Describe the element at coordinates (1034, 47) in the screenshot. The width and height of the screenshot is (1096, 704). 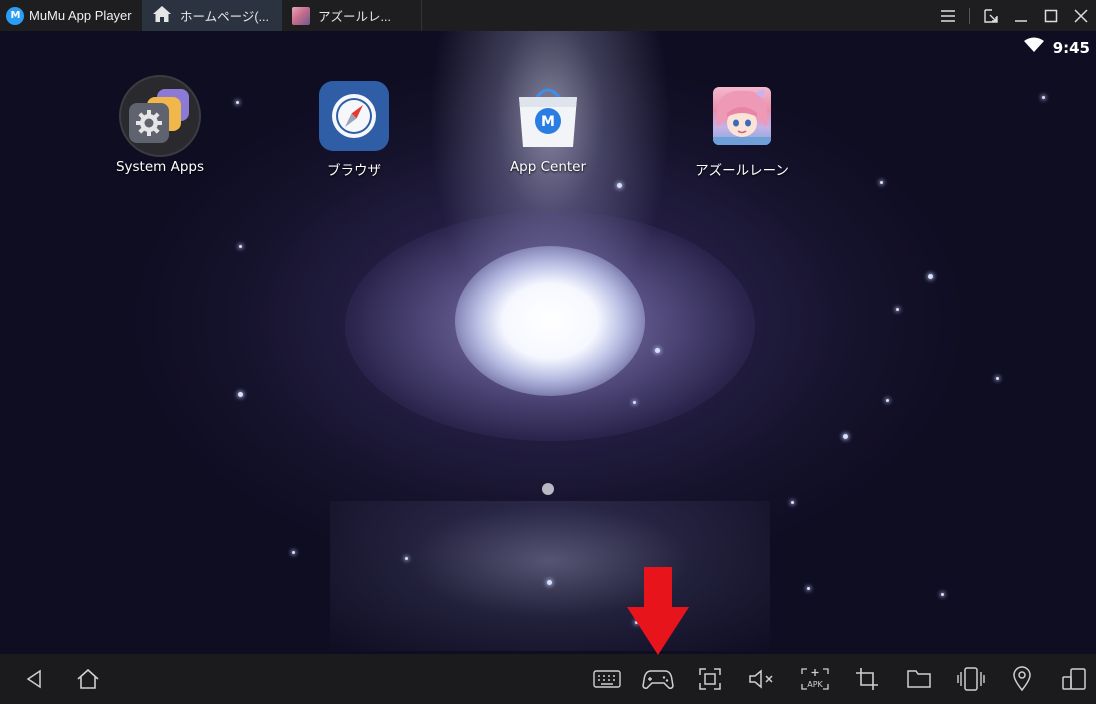
I see `wifi-icon` at that location.